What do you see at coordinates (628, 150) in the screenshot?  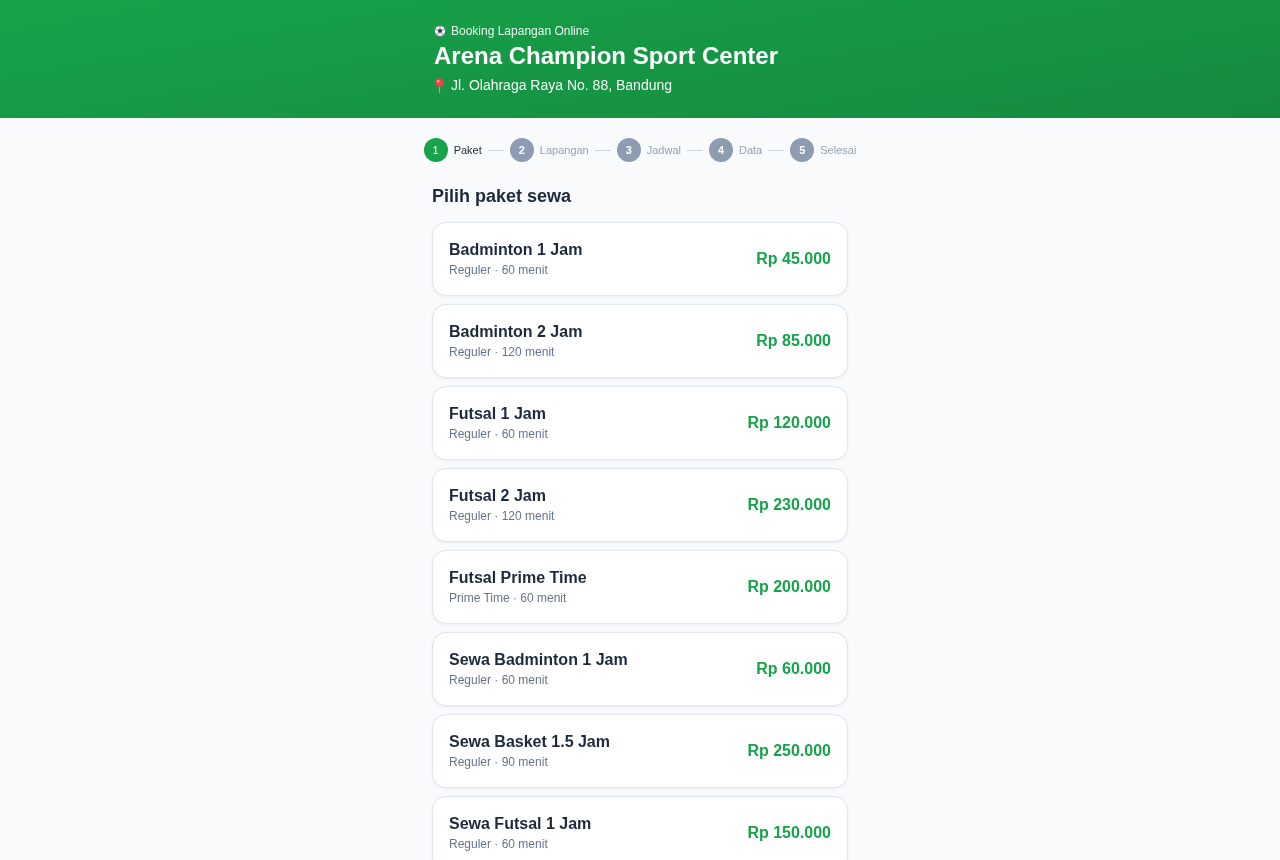 I see `step-number: 3` at bounding box center [628, 150].